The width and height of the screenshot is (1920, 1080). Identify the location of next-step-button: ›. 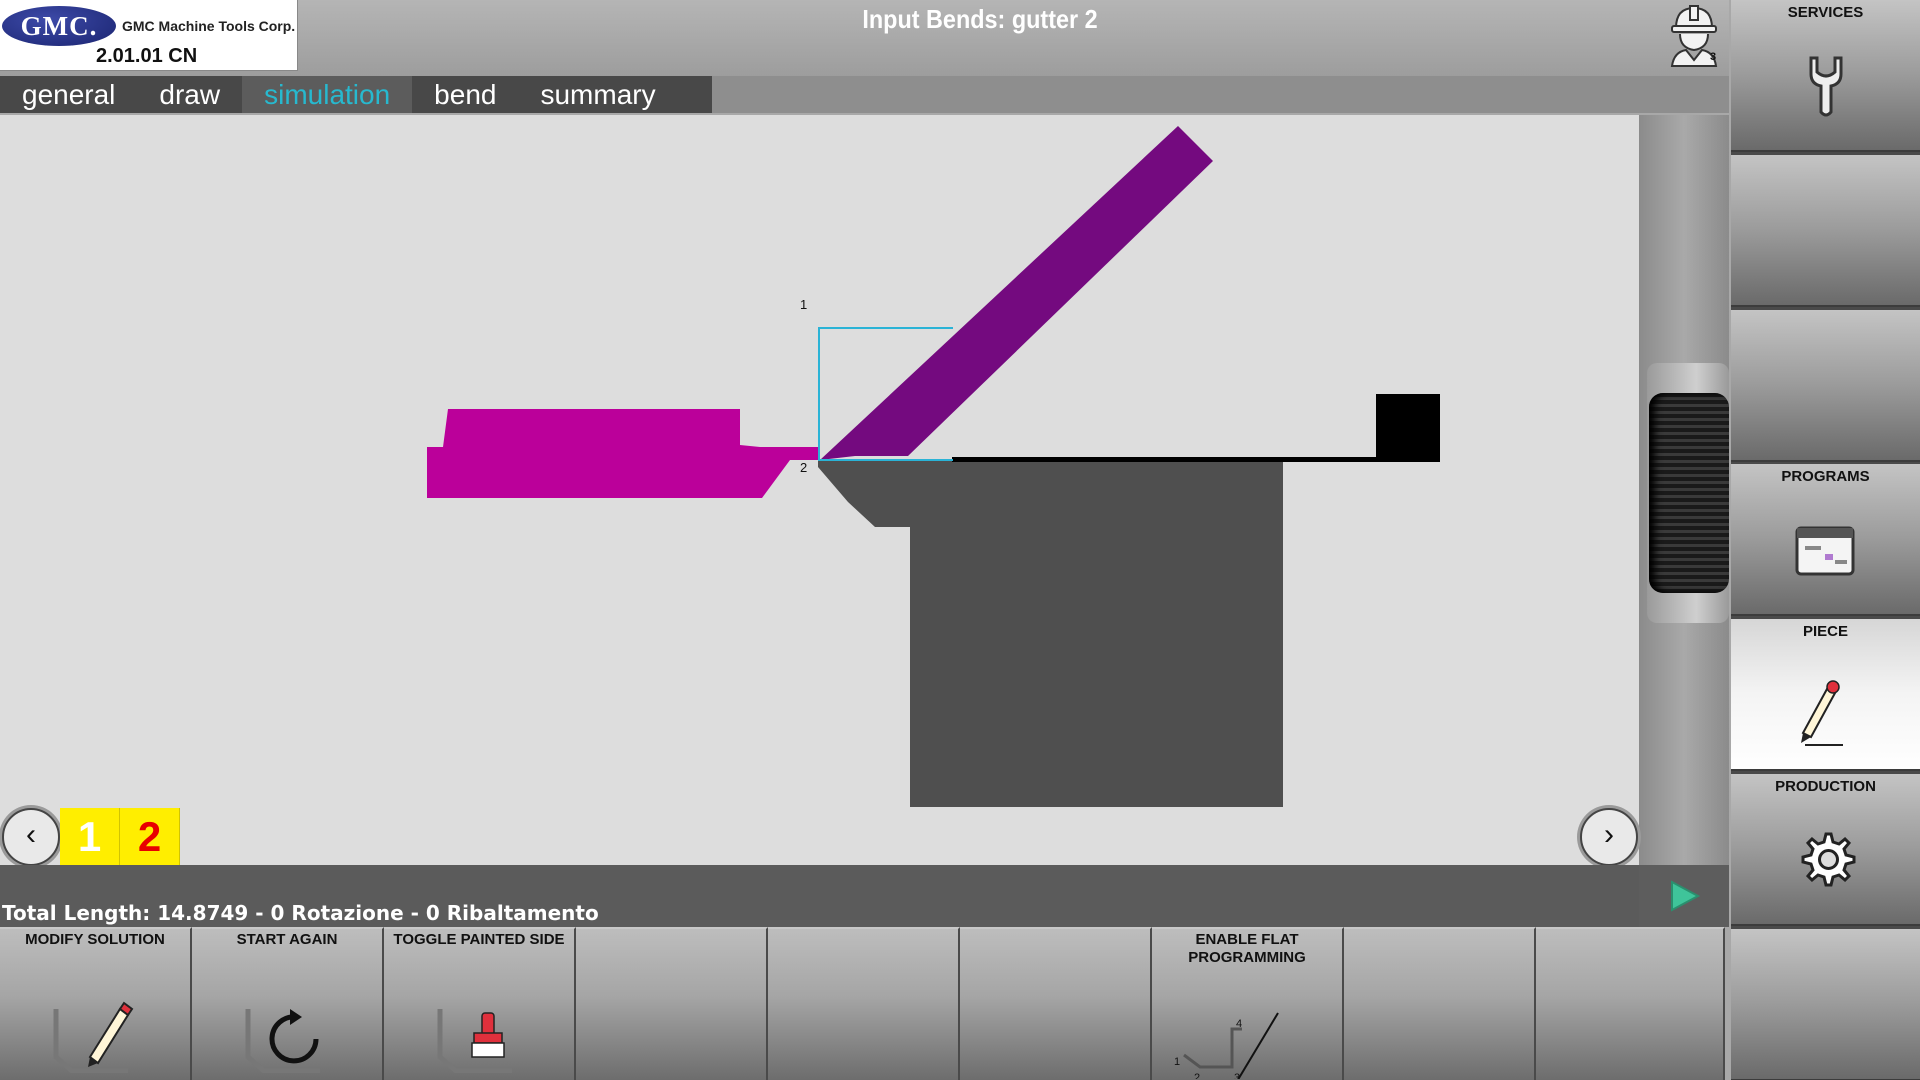
(1609, 837).